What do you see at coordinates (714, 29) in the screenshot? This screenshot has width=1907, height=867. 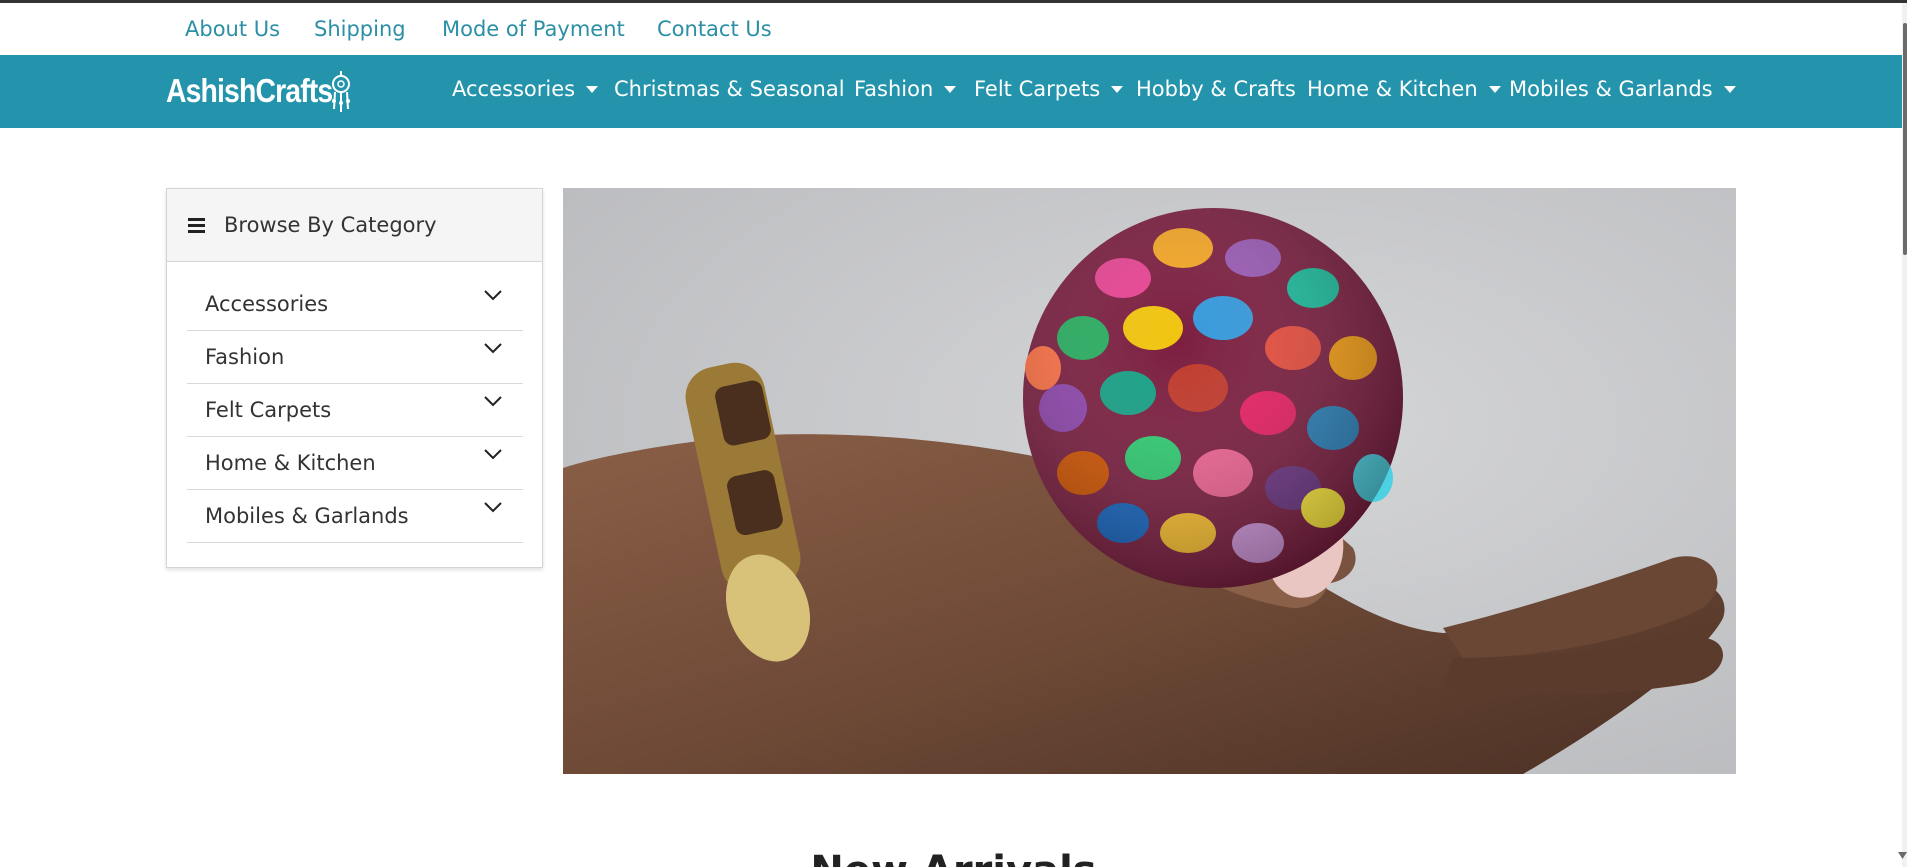 I see `contact-us-link: Contact Us` at bounding box center [714, 29].